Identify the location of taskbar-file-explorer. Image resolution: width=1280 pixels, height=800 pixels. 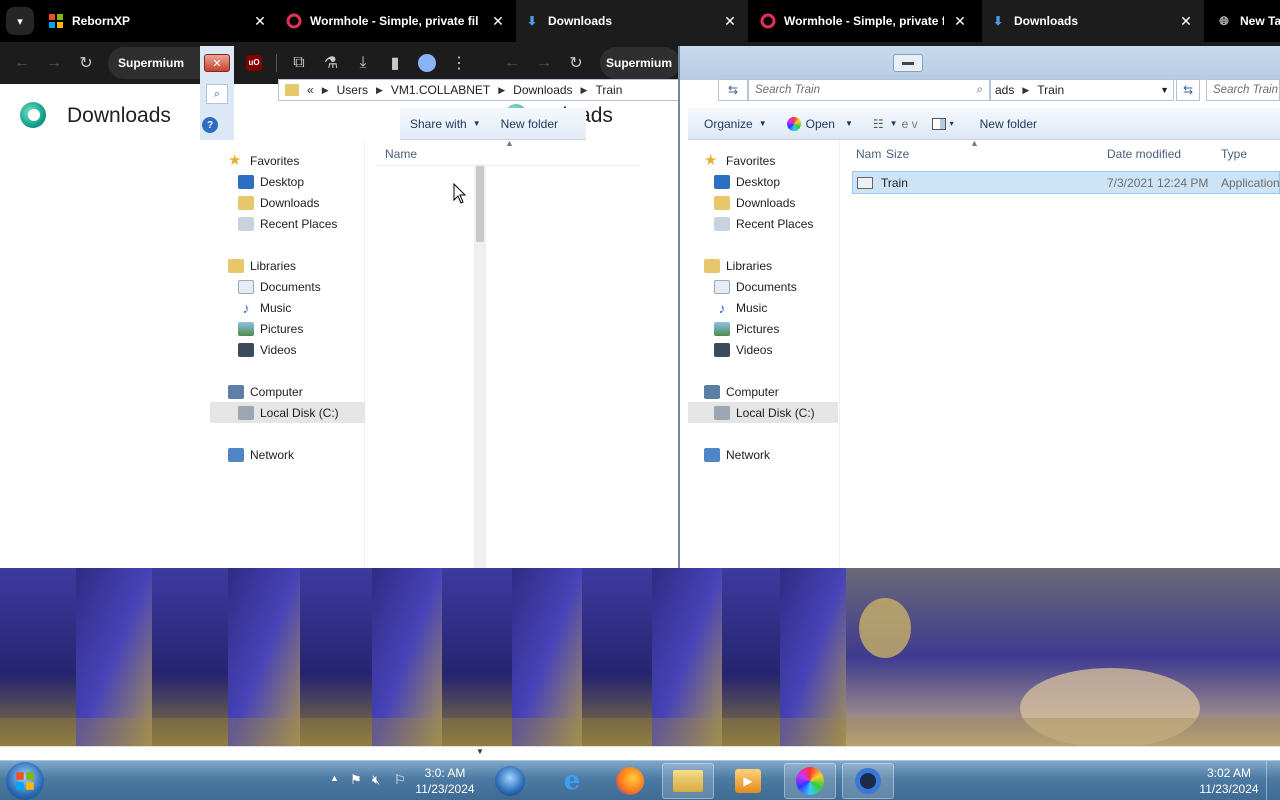
(688, 781).